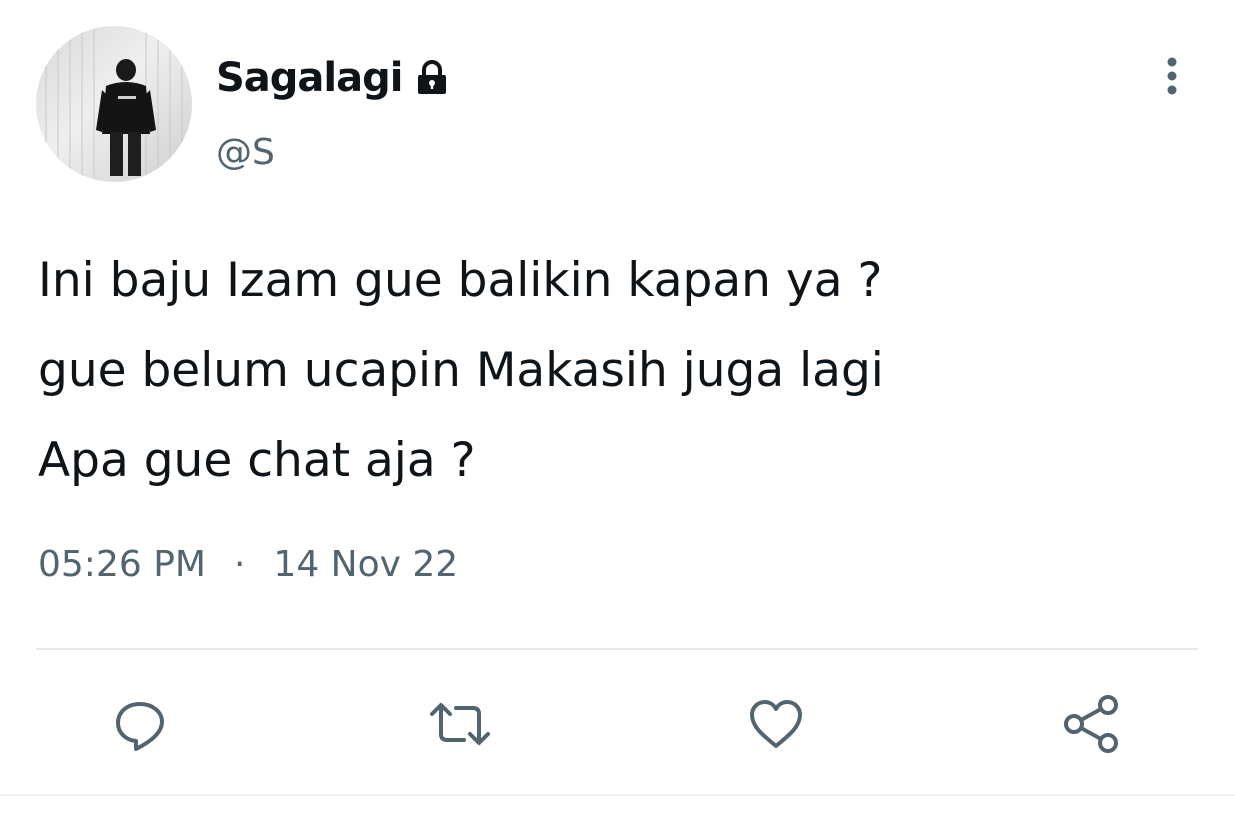 The width and height of the screenshot is (1235, 813). What do you see at coordinates (432, 78) in the screenshot?
I see `lock-icon` at bounding box center [432, 78].